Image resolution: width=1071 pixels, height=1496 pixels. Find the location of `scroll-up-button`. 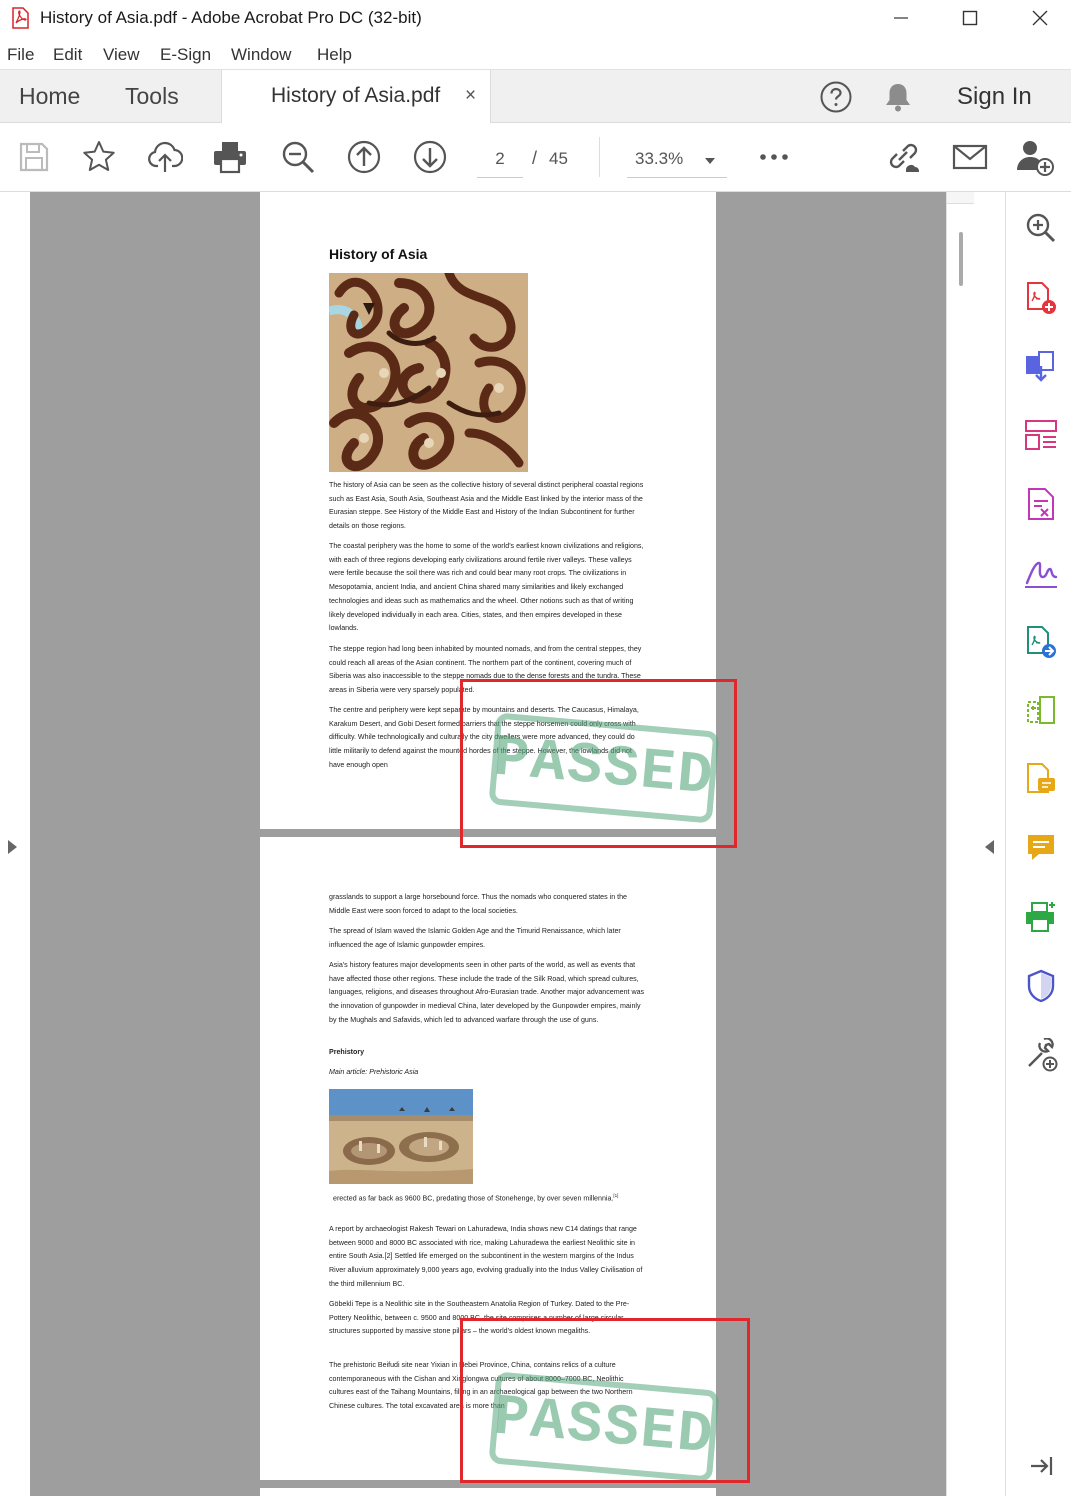

scroll-up-button is located at coordinates (960, 198).